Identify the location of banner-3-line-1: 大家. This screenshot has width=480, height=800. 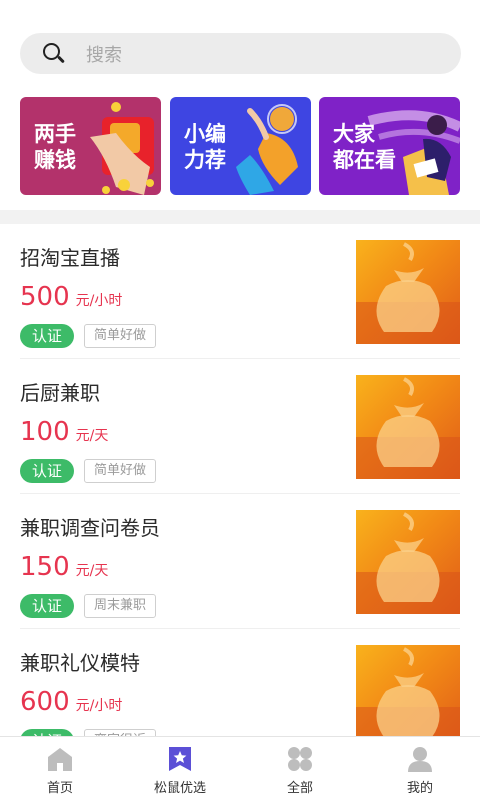
(354, 134).